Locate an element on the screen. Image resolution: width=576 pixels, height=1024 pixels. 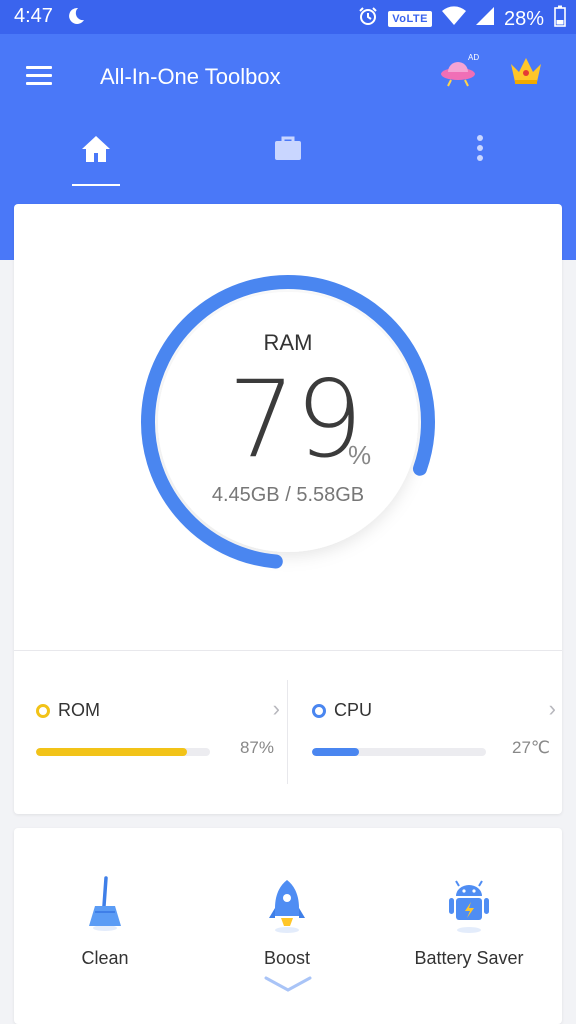
app-title: All-In-One Toolbox is located at coordinates (190, 76).